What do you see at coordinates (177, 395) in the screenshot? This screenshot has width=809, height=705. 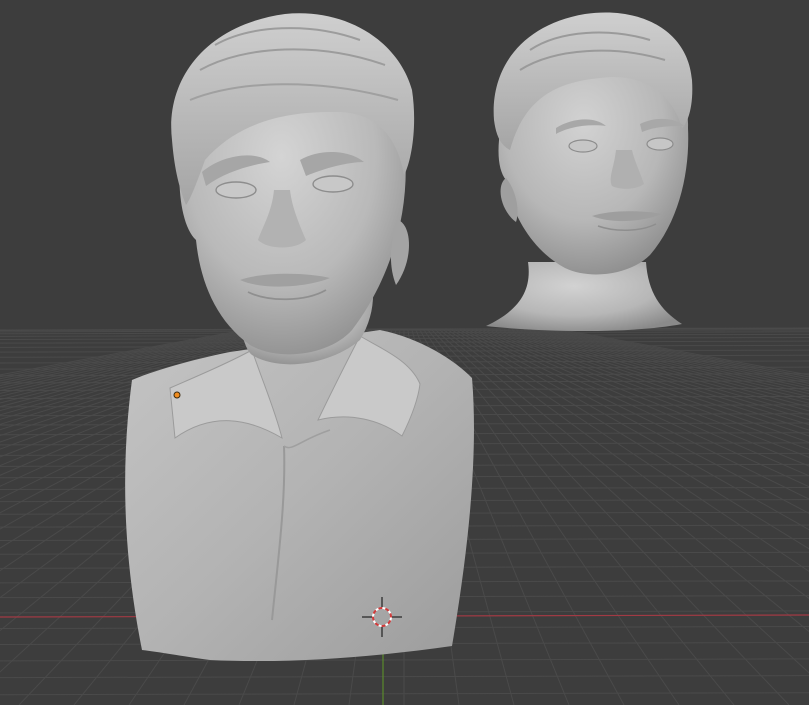 I see `object-origin-dot` at bounding box center [177, 395].